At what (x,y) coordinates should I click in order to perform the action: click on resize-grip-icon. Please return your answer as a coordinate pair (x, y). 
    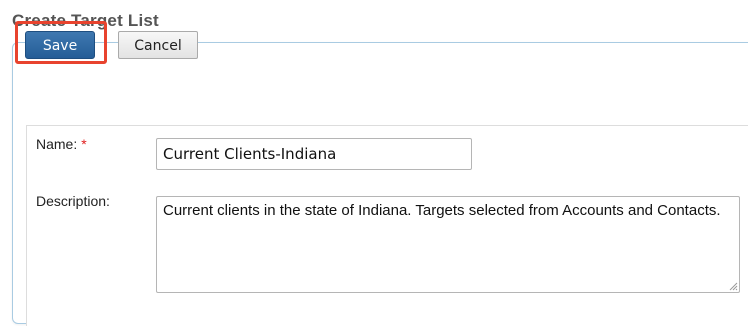
    Looking at the image, I should click on (733, 286).